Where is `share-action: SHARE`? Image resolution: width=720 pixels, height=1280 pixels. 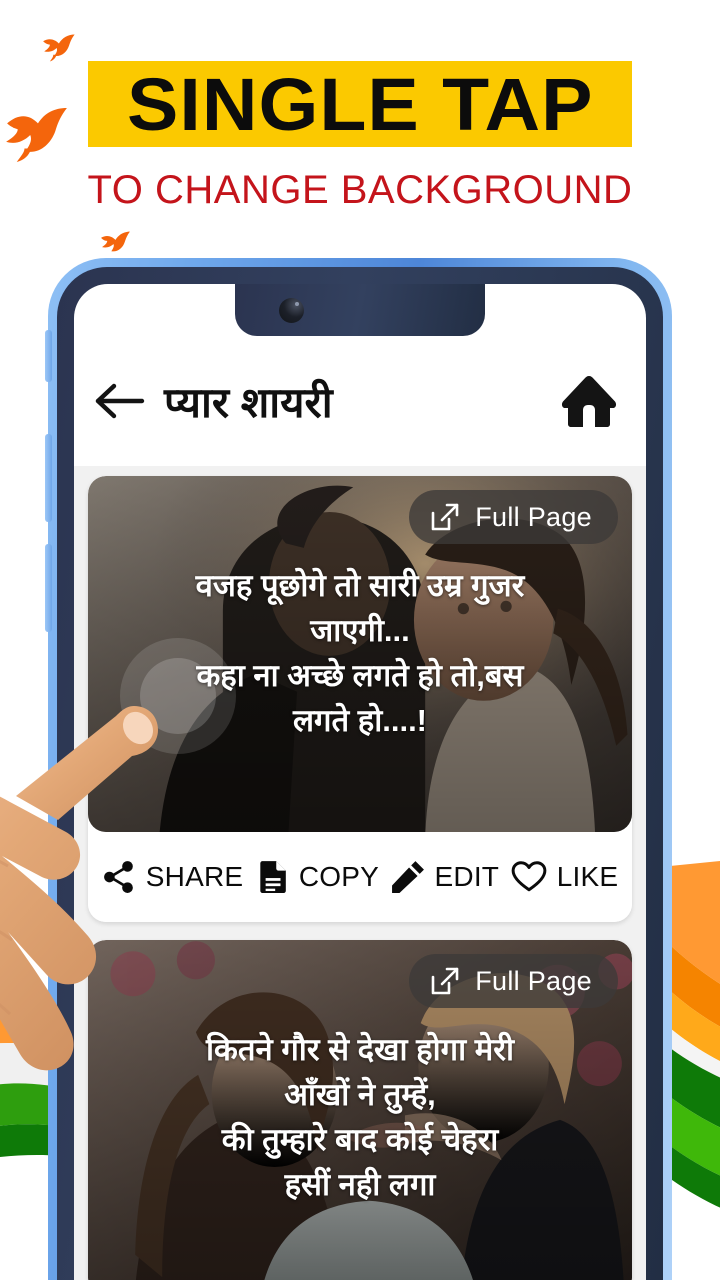
share-action: SHARE is located at coordinates (172, 877).